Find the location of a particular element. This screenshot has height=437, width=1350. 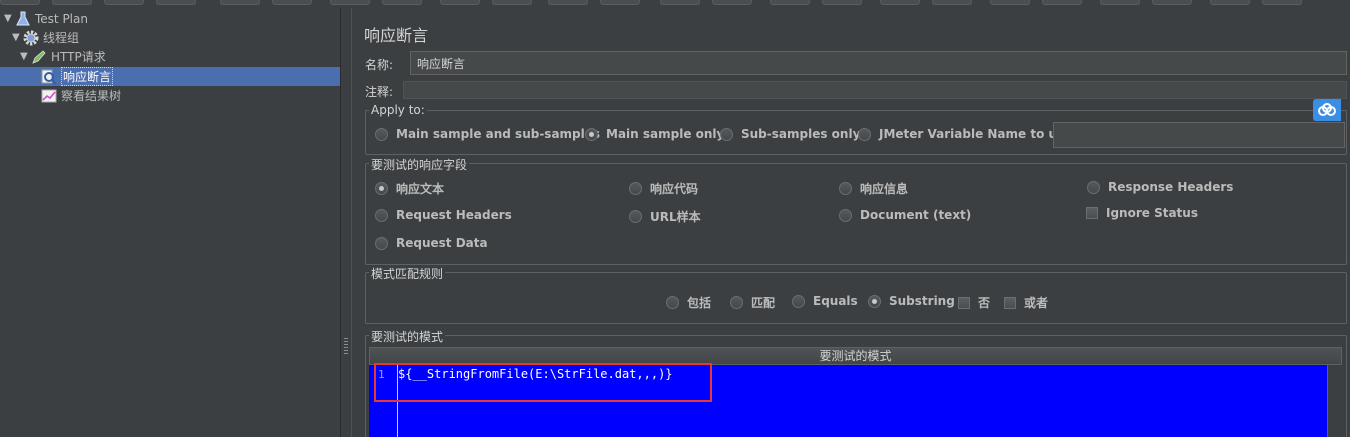

ignore-status-checkbox: Ignore Status is located at coordinates (1142, 213).